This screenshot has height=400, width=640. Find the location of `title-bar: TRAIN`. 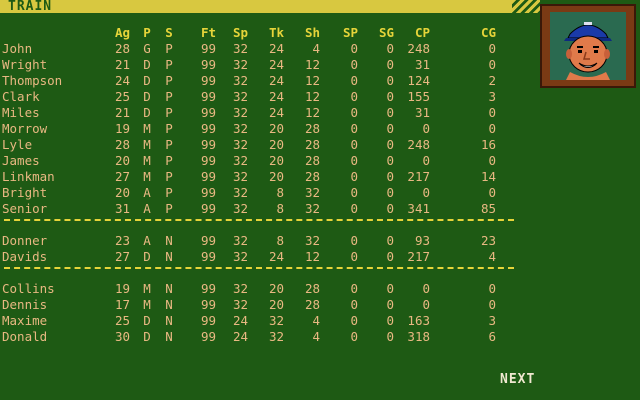

title-bar: TRAIN is located at coordinates (258, 7).